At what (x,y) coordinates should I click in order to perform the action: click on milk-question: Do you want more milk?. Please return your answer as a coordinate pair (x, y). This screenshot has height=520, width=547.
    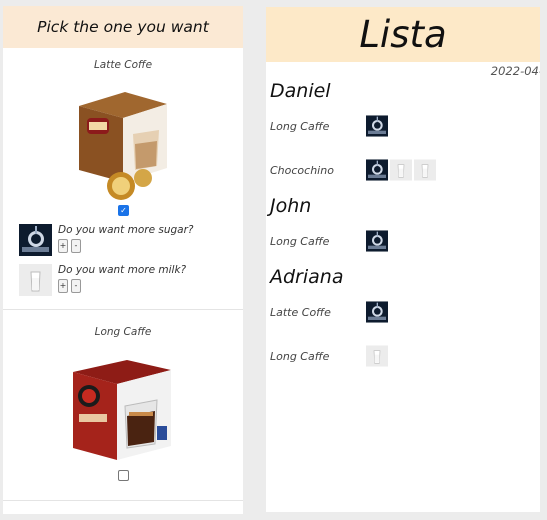
    Looking at the image, I should click on (122, 270).